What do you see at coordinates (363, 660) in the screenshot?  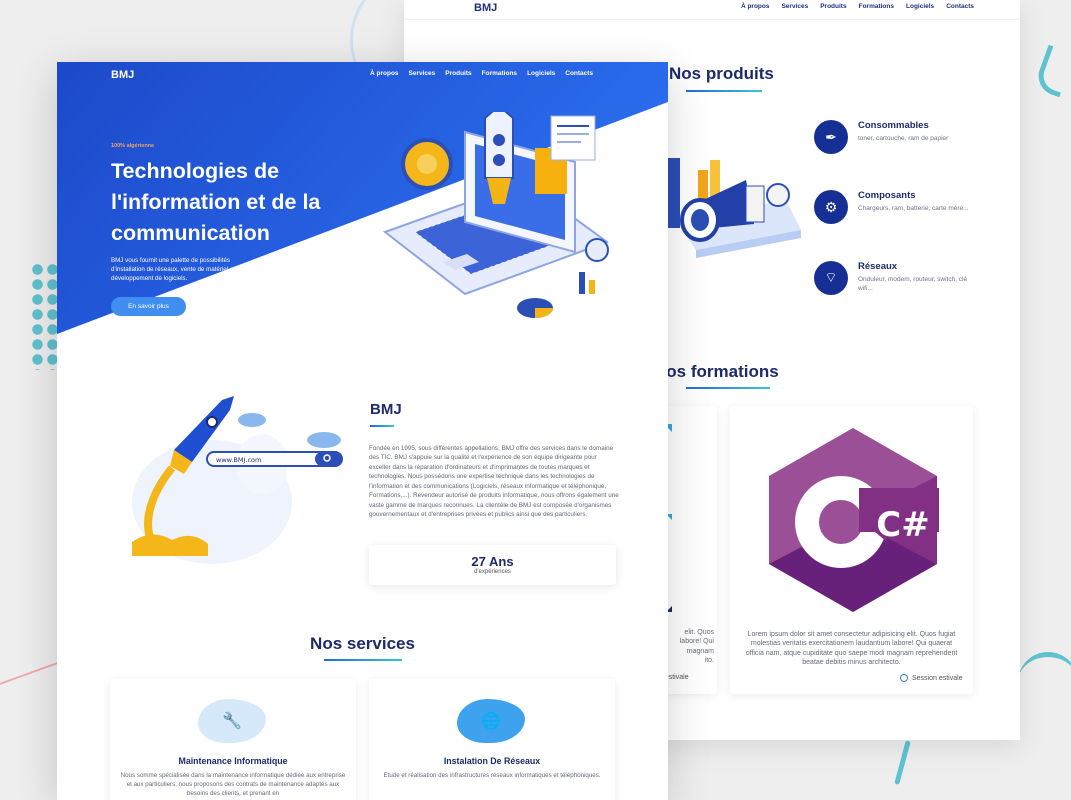 I see `services-title-underline` at bounding box center [363, 660].